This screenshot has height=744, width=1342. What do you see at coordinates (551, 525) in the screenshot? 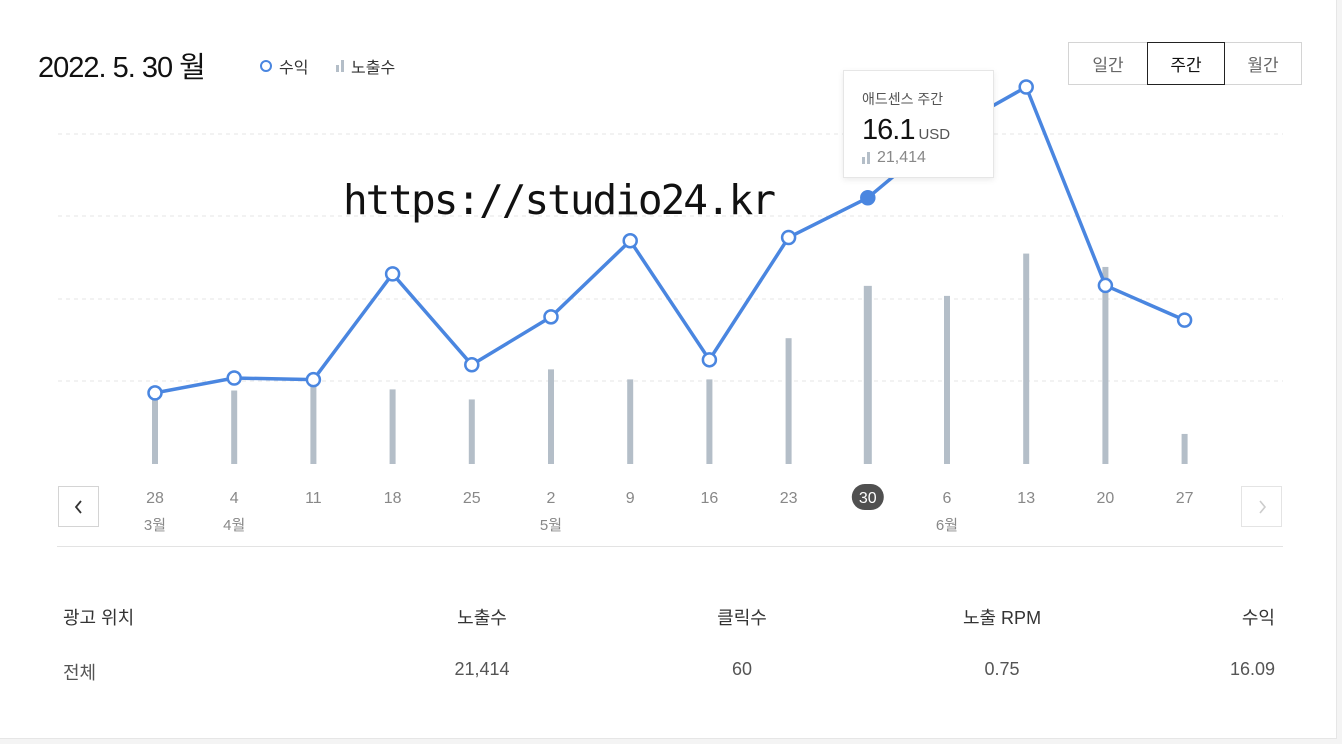
I see `month-label: 5월` at bounding box center [551, 525].